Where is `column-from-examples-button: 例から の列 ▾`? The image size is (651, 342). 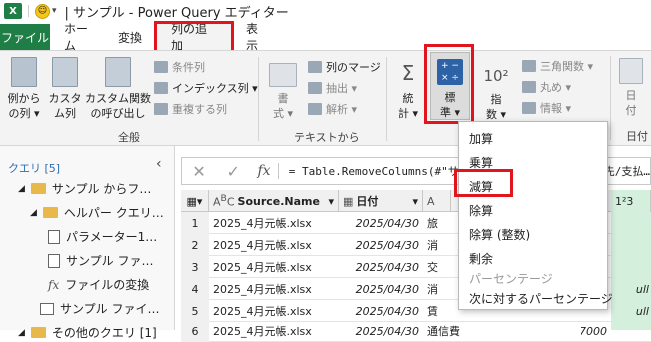
column-from-examples-button: 例から の列 ▾ is located at coordinates (24, 89).